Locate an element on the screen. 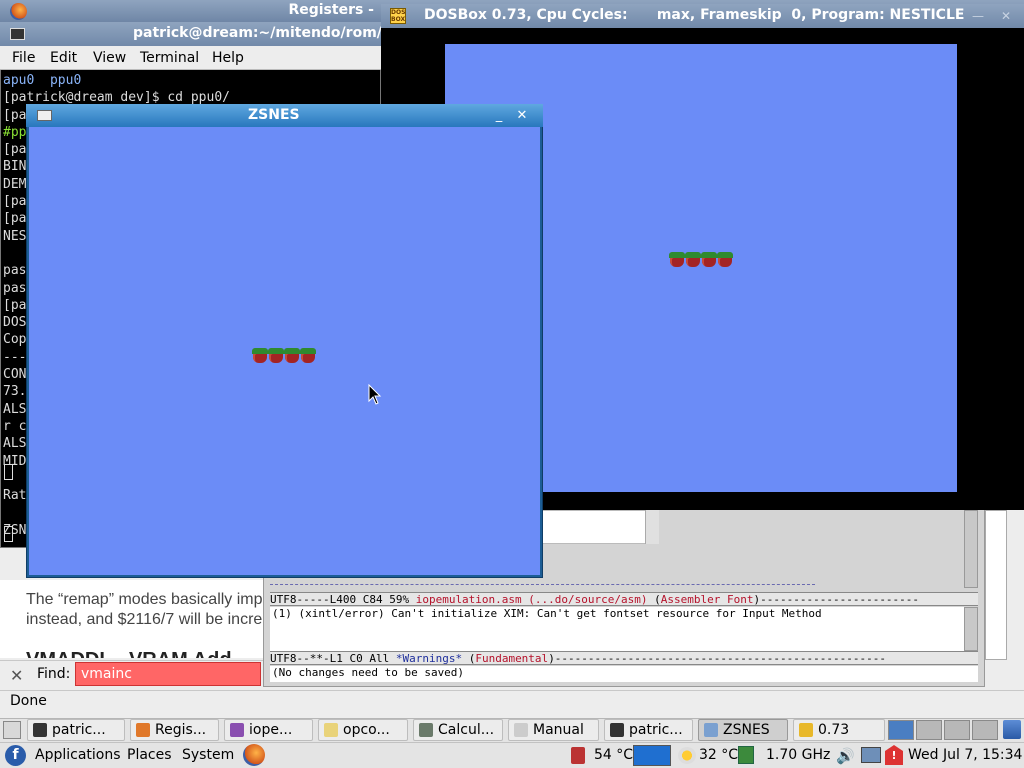 The image size is (1024, 768). window-menu-icon is located at coordinates (44, 115).